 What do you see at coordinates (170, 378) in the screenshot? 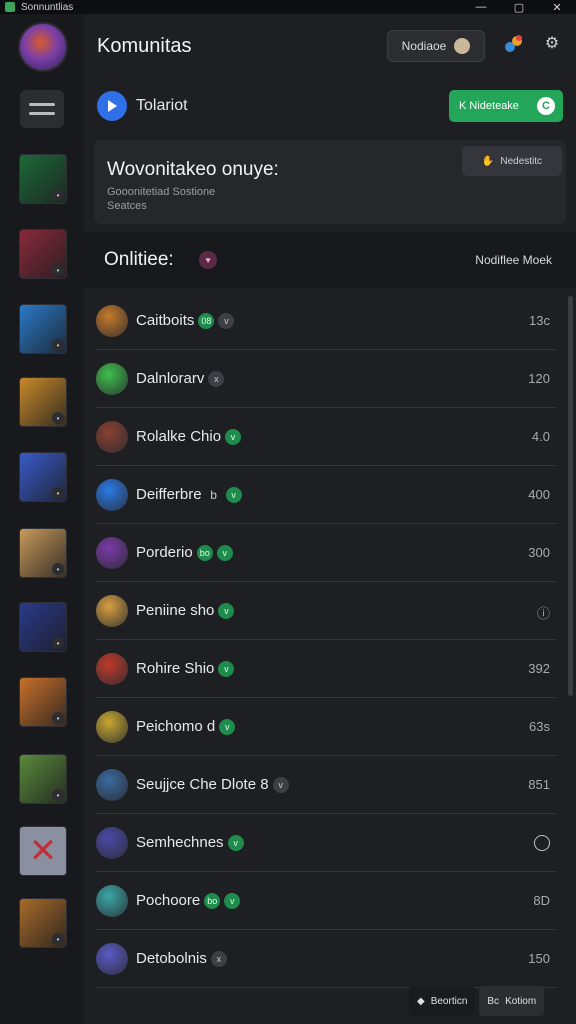
I see `member-name-text: Dalnlorarv` at bounding box center [170, 378].